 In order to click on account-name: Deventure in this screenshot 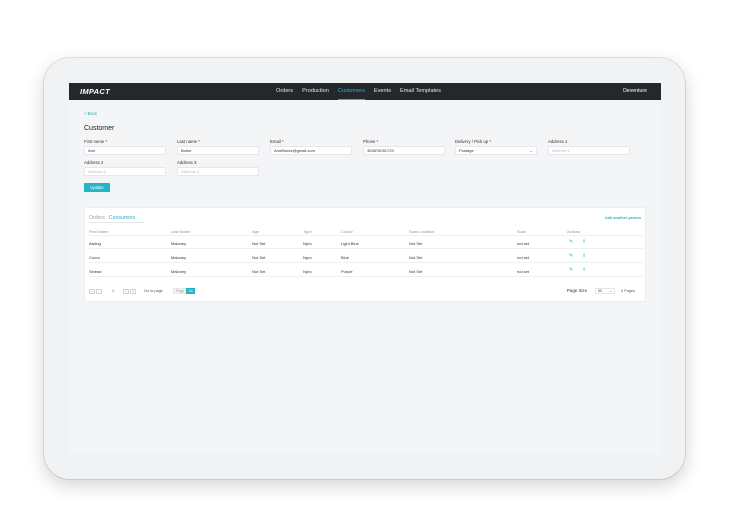, I will do `click(635, 91)`.